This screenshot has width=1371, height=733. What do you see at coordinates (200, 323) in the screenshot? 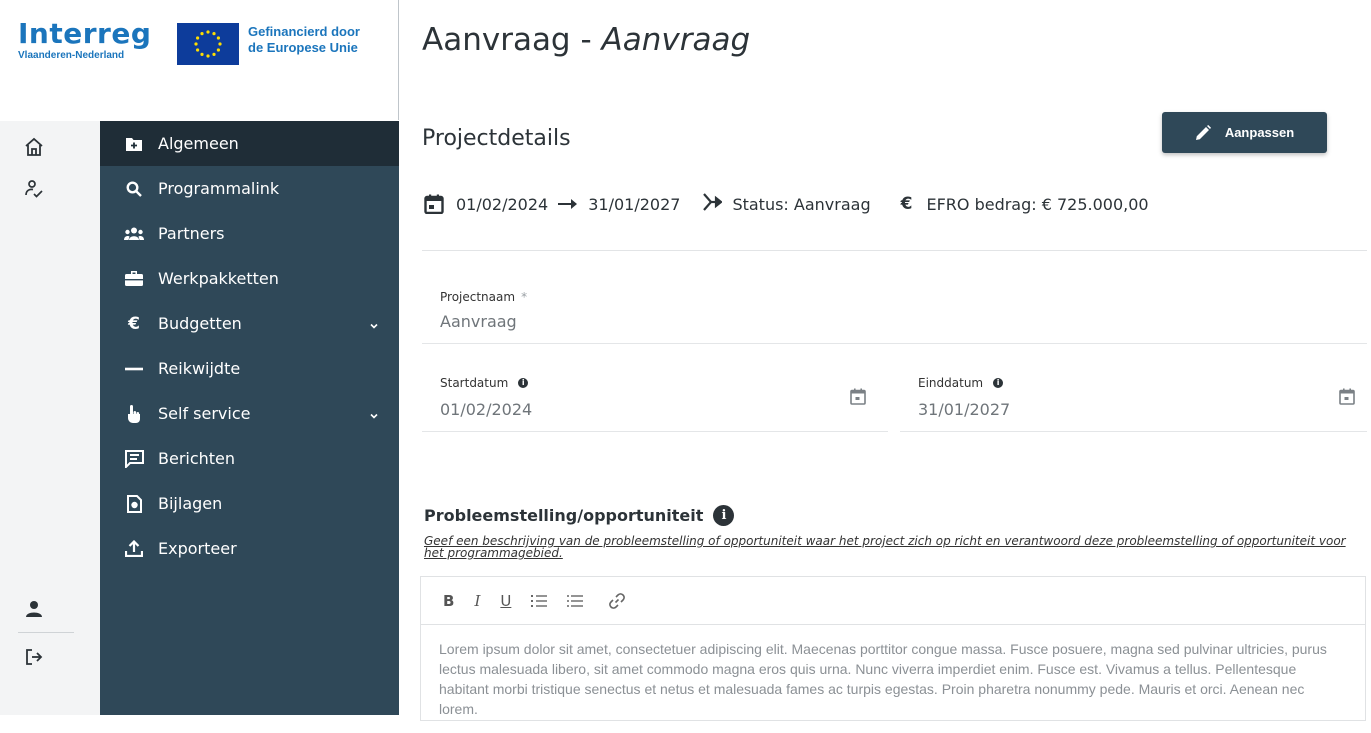
I see `sidebar-item-label: Budgetten` at bounding box center [200, 323].